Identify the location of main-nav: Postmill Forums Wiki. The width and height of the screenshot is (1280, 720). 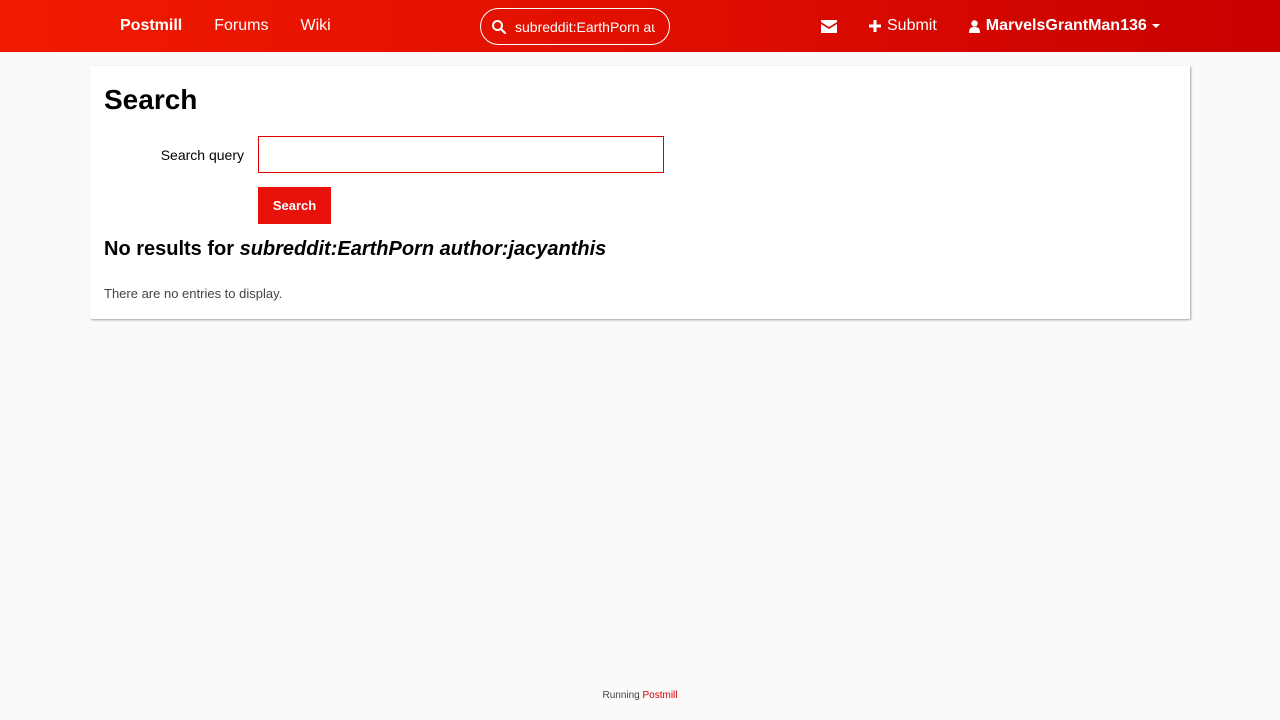
(225, 26).